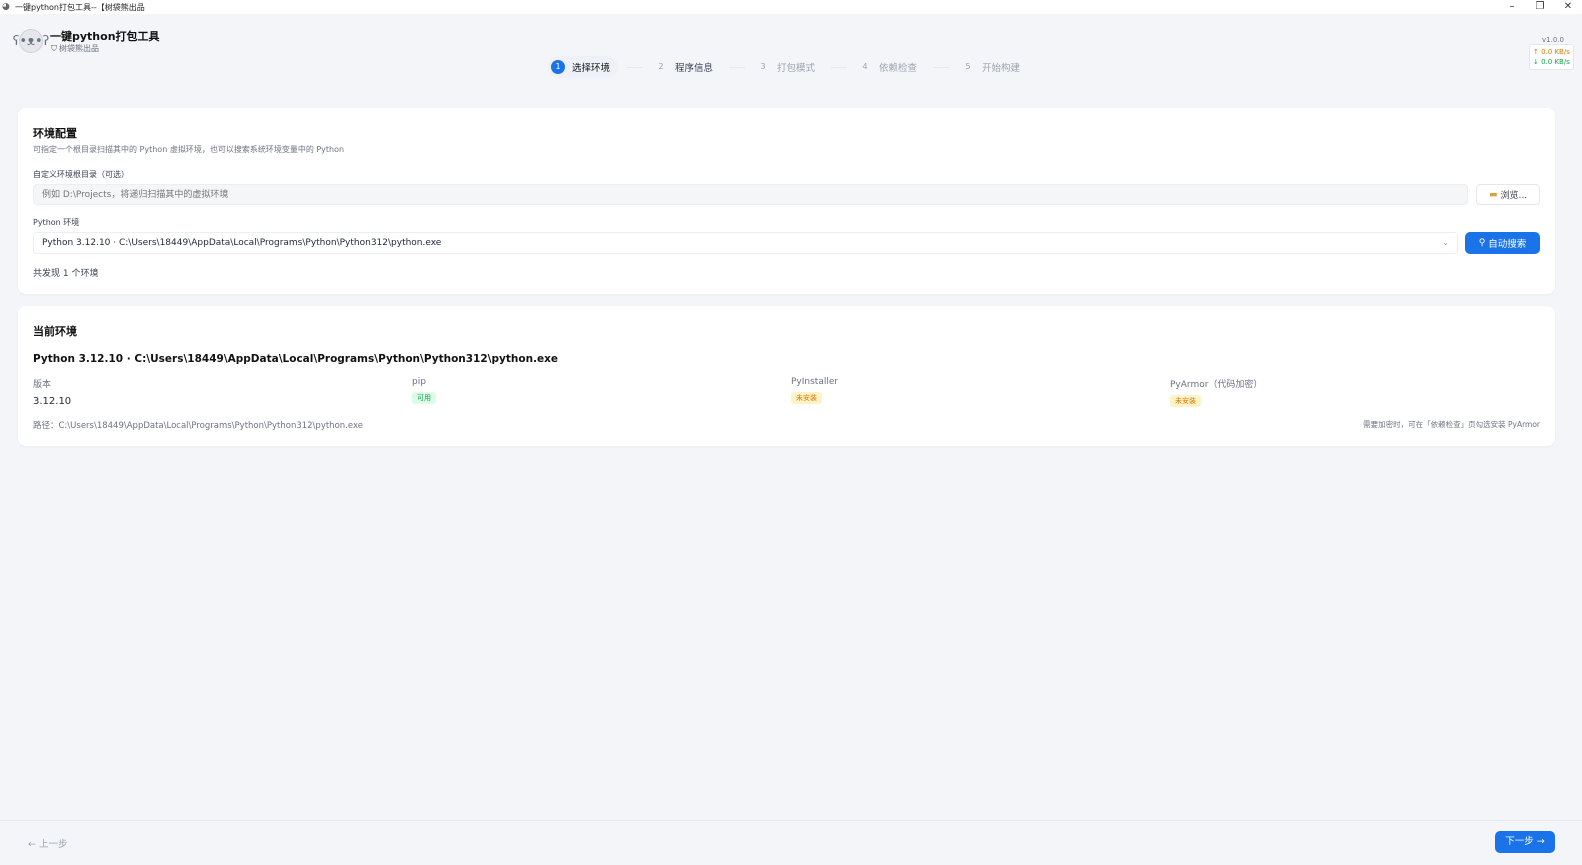 The height and width of the screenshot is (865, 1582). Describe the element at coordinates (763, 66) in the screenshot. I see `step-number: 3` at that location.